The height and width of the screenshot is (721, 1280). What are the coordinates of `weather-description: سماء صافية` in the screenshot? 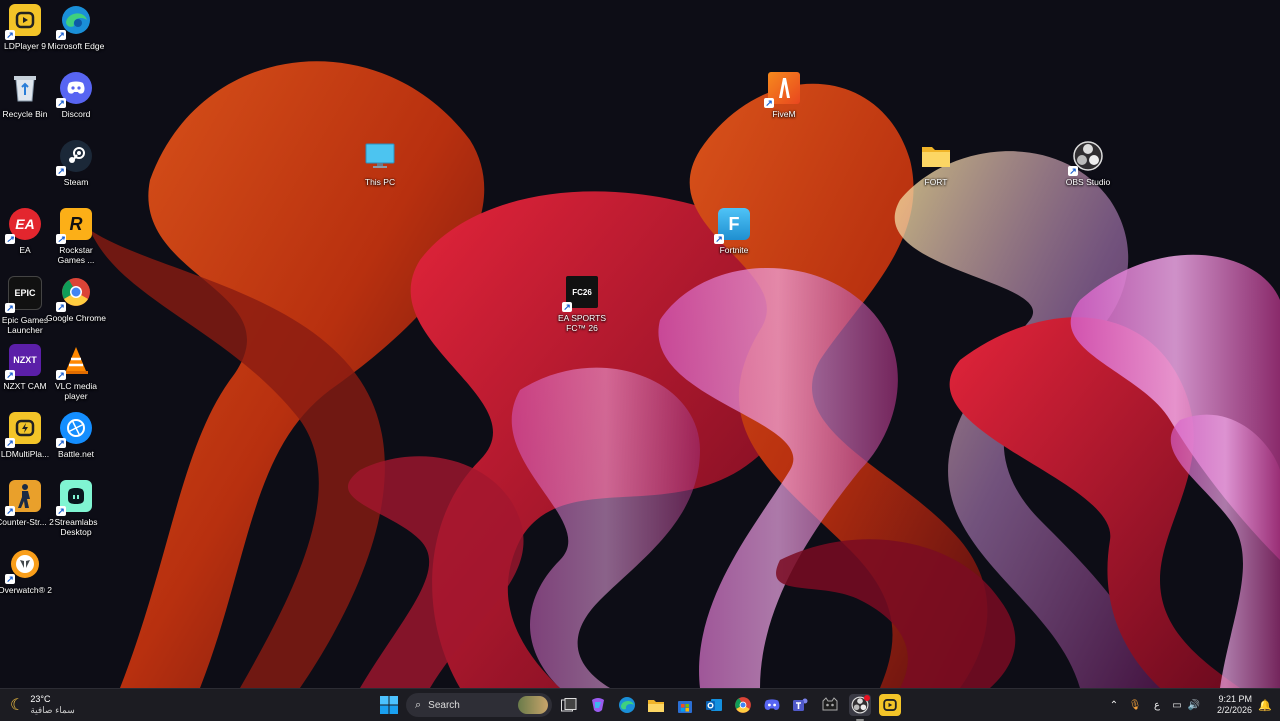 It's located at (52, 710).